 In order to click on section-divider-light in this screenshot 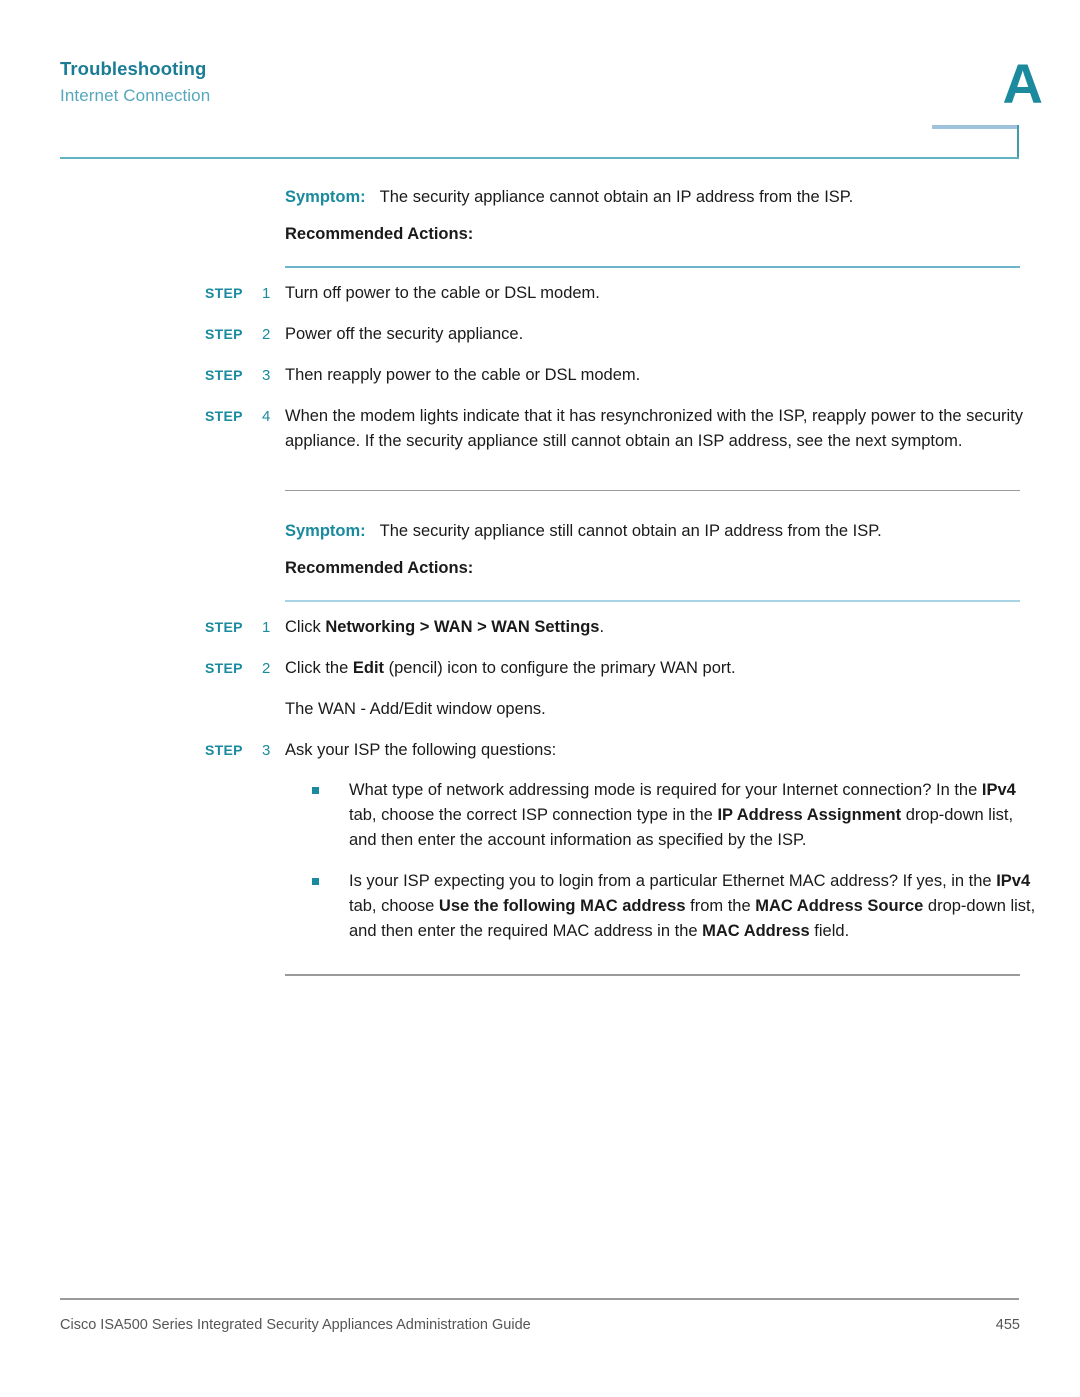, I will do `click(652, 601)`.